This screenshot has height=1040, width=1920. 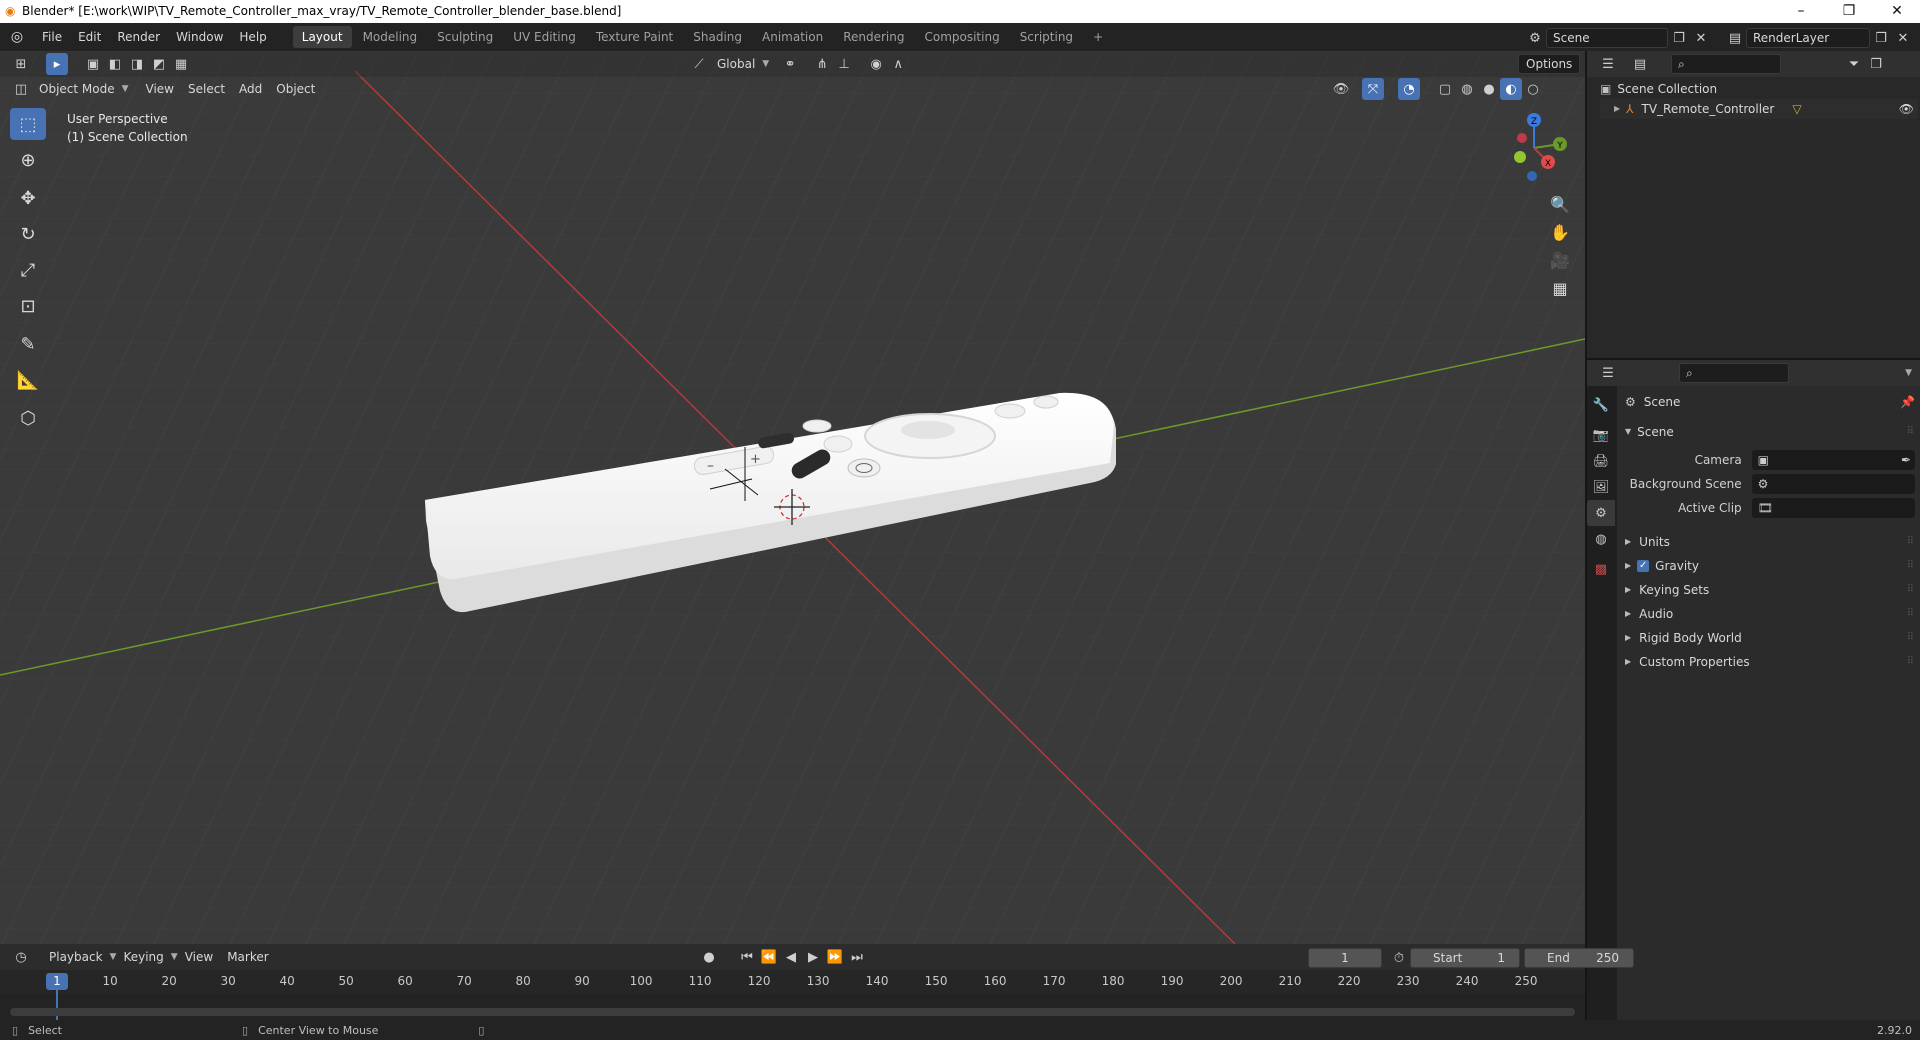 What do you see at coordinates (1903, 38) in the screenshot?
I see `delete-view-layer-icon: ✕` at bounding box center [1903, 38].